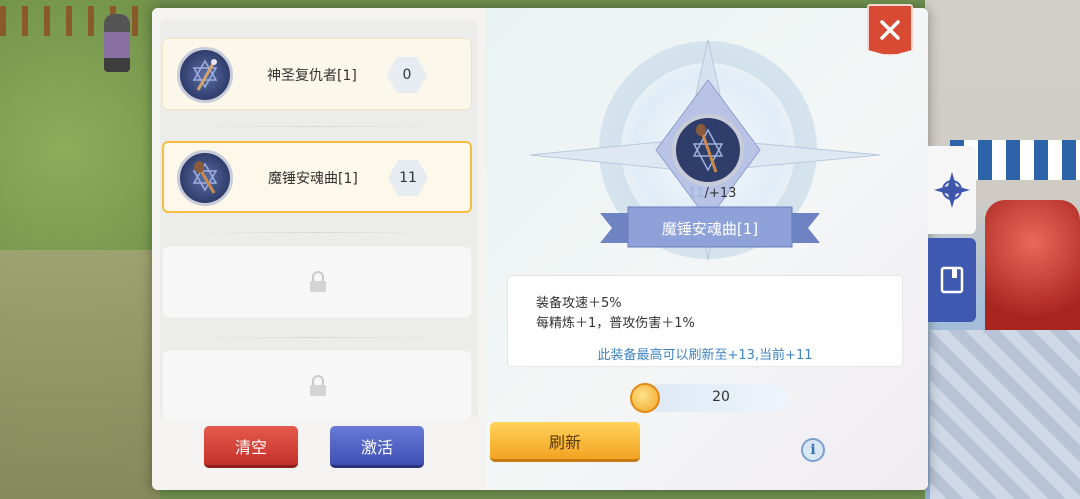 This screenshot has width=1080, height=499. I want to click on activate-button: 激活, so click(377, 447).